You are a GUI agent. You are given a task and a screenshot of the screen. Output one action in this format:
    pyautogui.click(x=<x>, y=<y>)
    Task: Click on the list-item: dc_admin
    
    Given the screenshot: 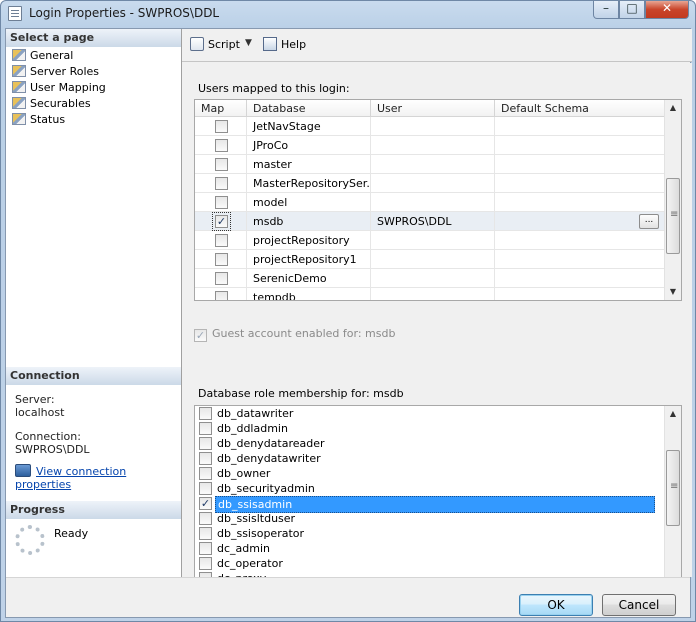 What is the action you would take?
    pyautogui.click(x=430, y=548)
    